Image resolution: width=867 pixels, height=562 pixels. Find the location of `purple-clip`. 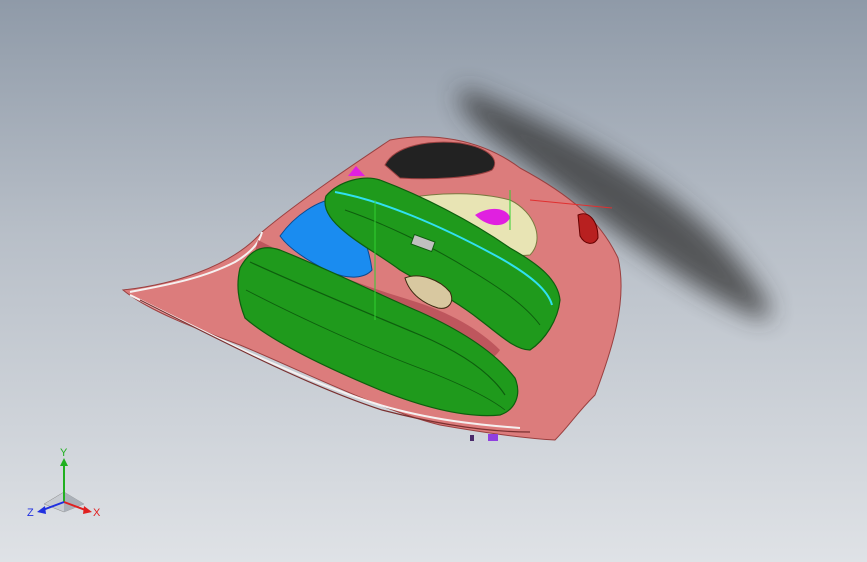

purple-clip is located at coordinates (493, 437).